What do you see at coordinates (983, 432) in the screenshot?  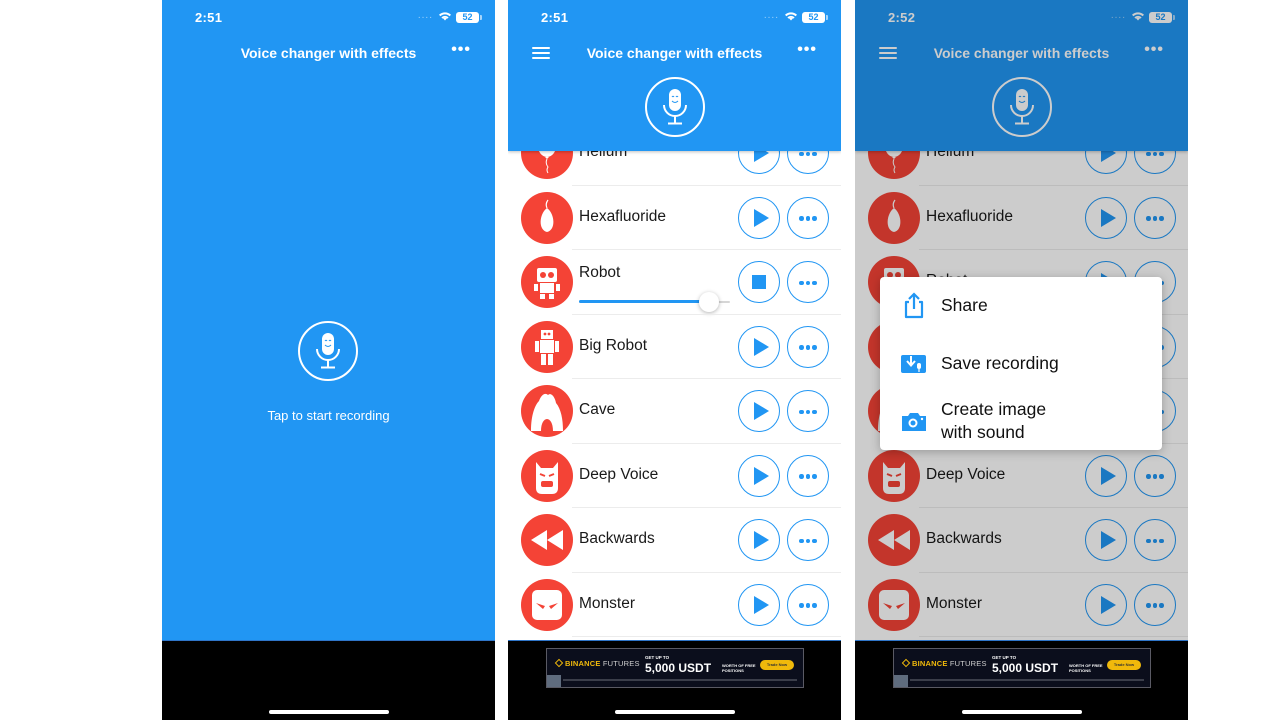 I see `menu-item-label-line2: with sound` at bounding box center [983, 432].